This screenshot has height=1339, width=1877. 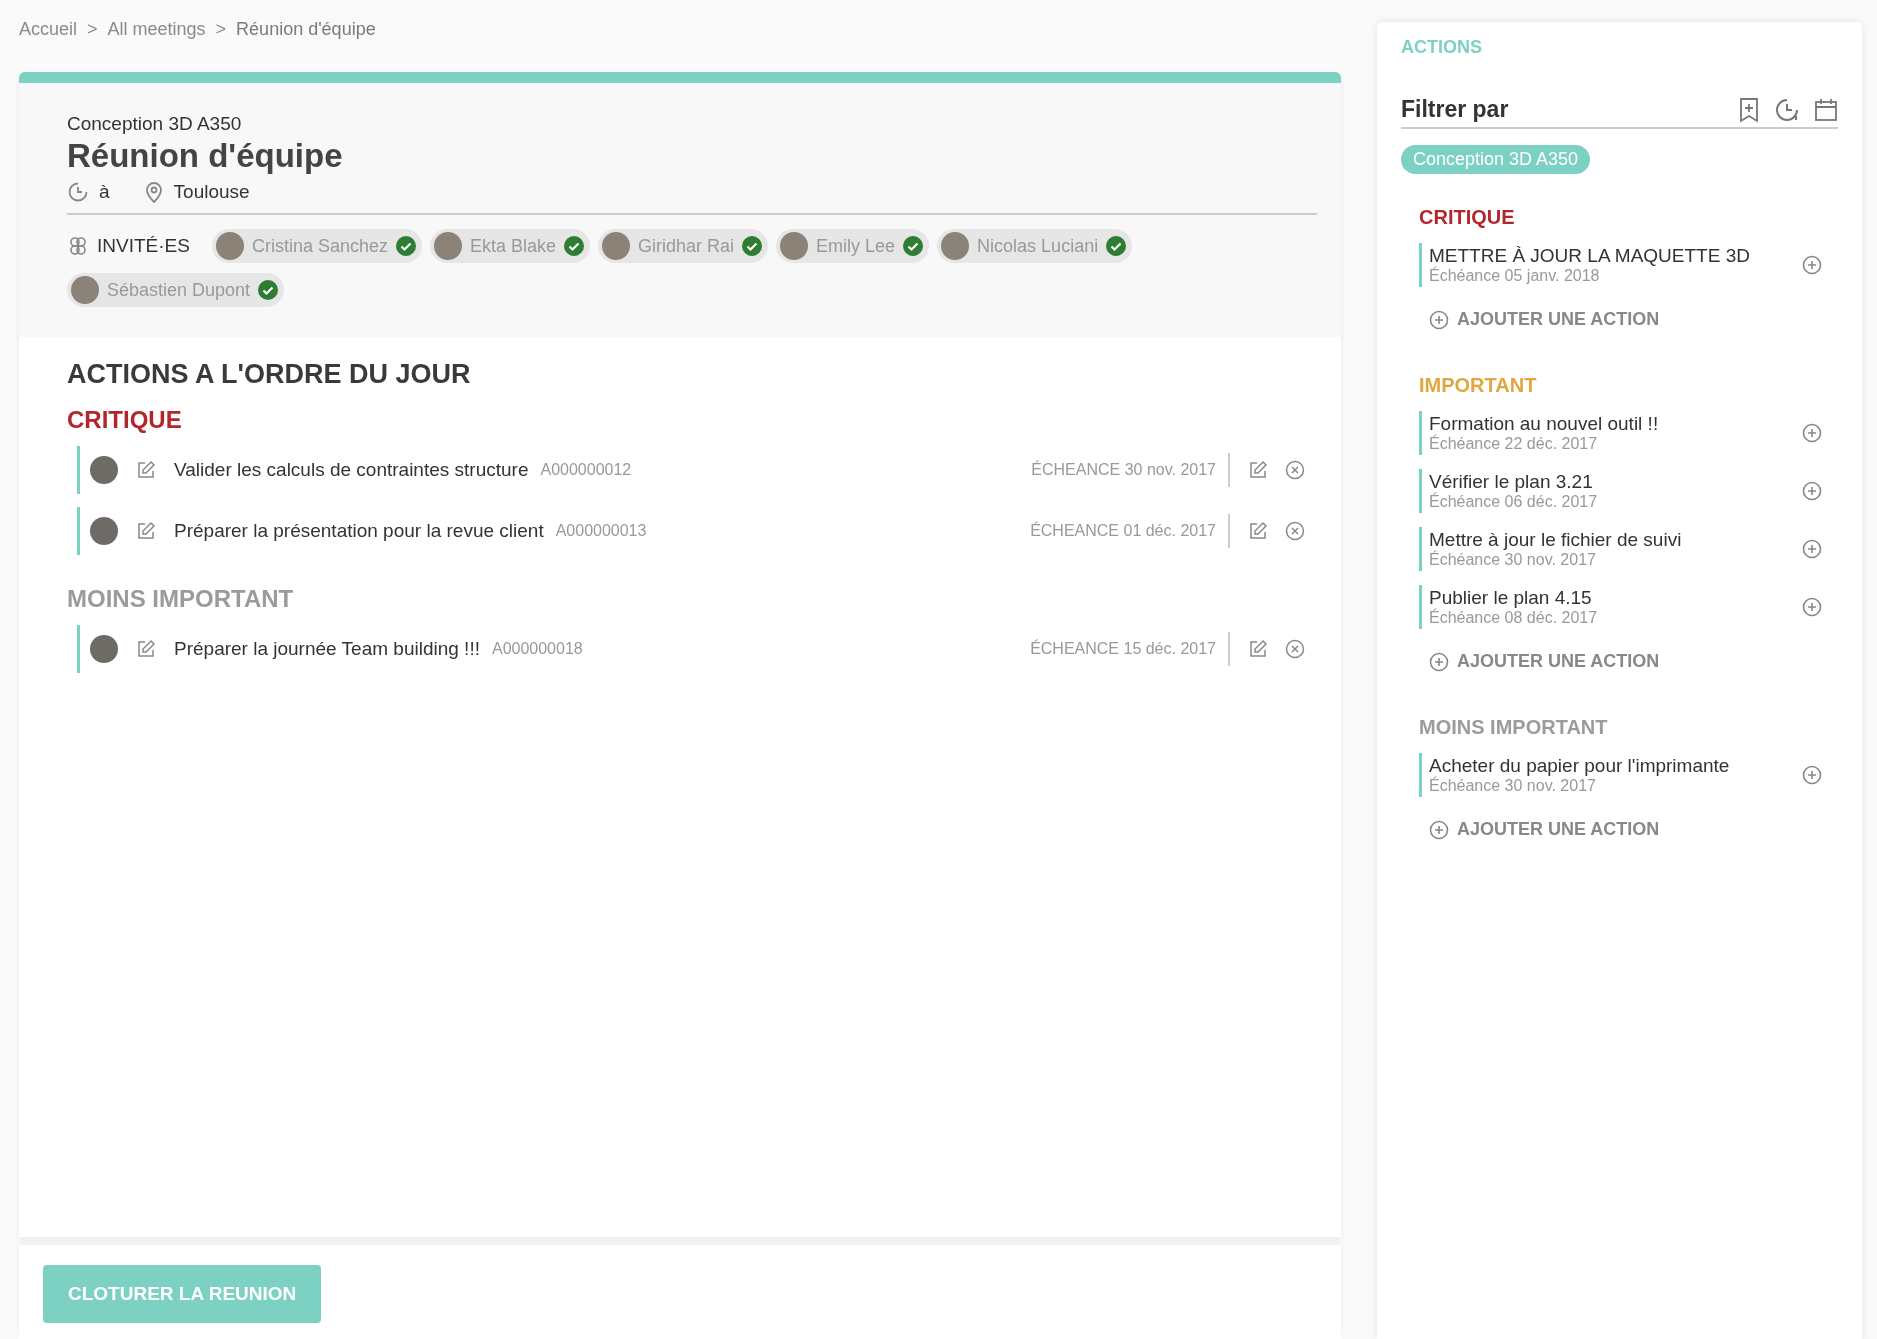 What do you see at coordinates (1580, 765) in the screenshot?
I see `action-title: Acheter du papier pour l'imprimante` at bounding box center [1580, 765].